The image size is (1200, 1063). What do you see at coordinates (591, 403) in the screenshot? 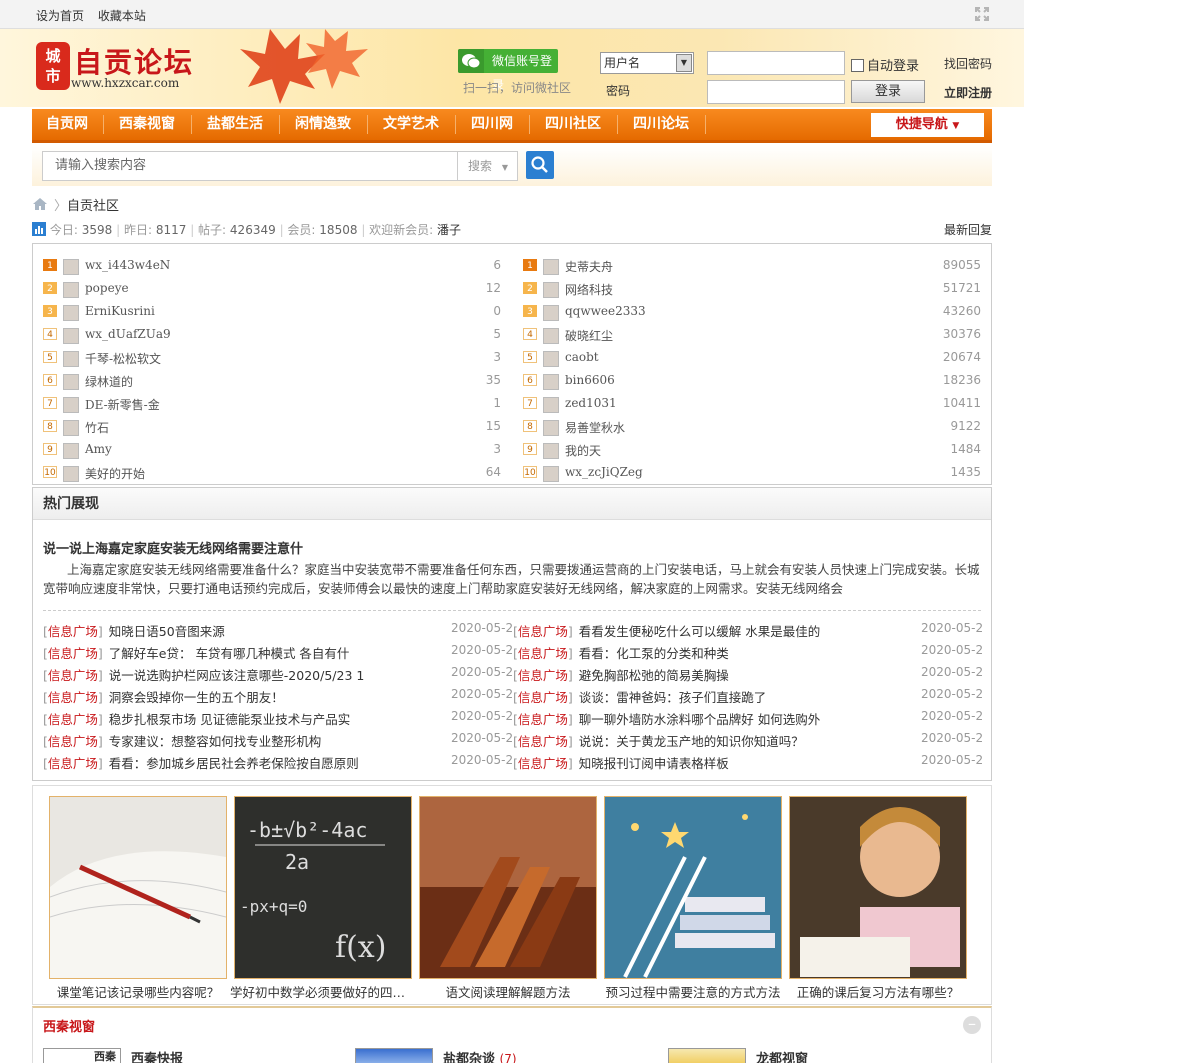
I see `ranking-username: zed1031` at bounding box center [591, 403].